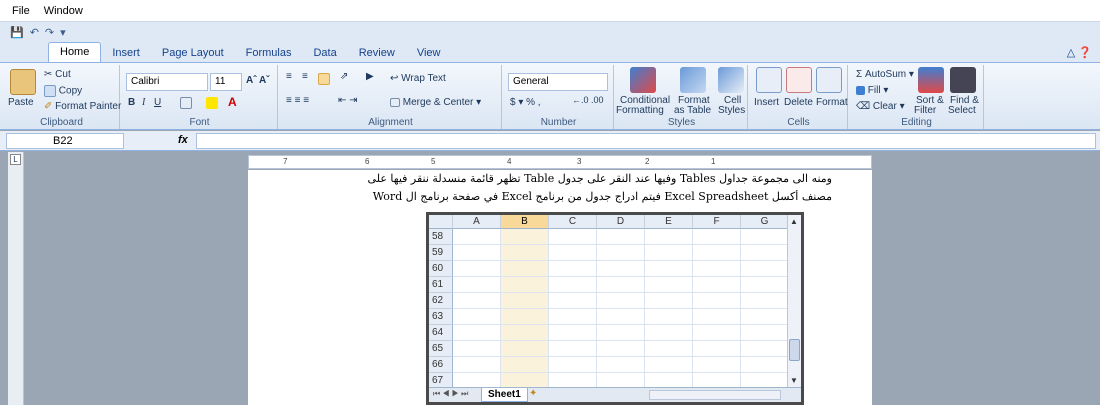 The height and width of the screenshot is (405, 1100). I want to click on save-icon: 💾, so click(17, 32).